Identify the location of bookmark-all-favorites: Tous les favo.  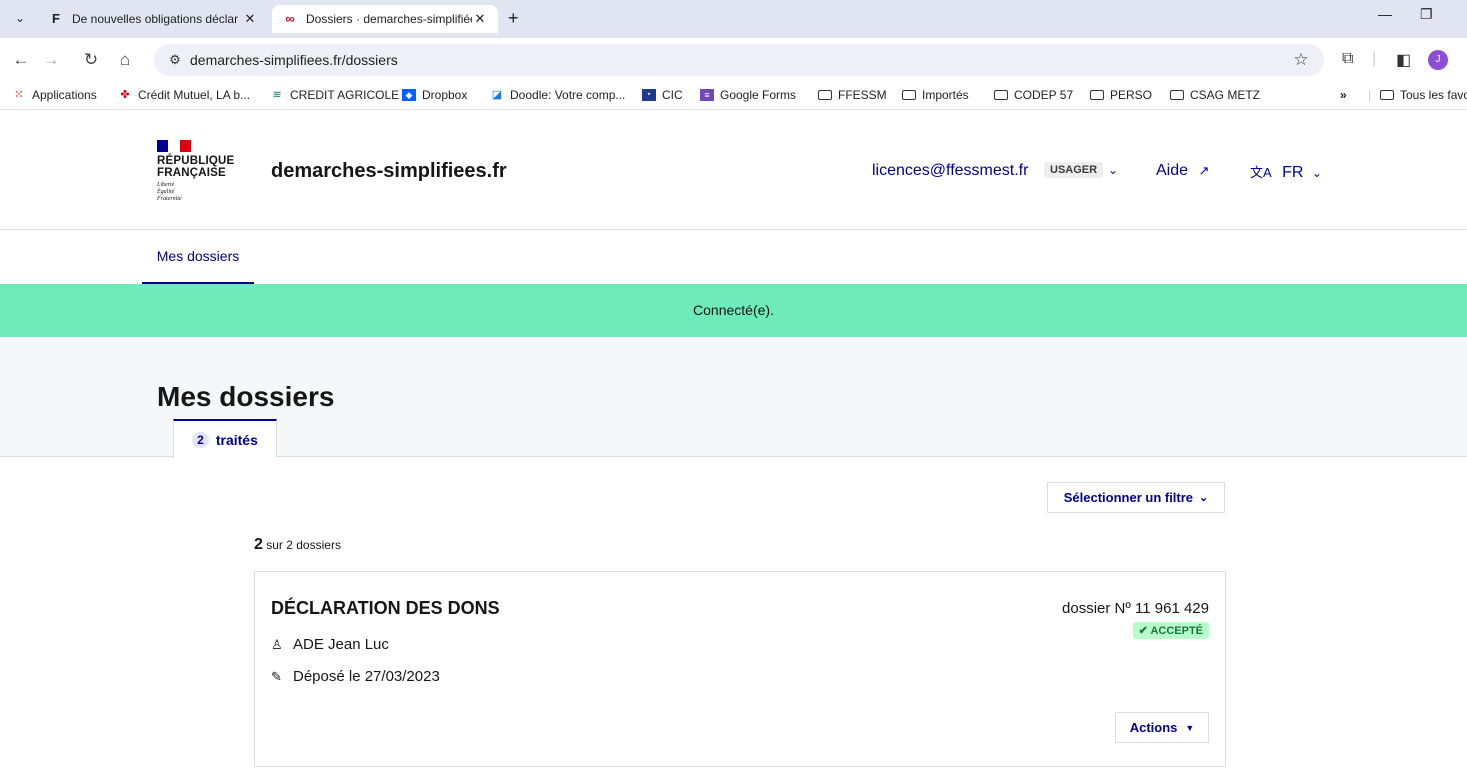
(1423, 95).